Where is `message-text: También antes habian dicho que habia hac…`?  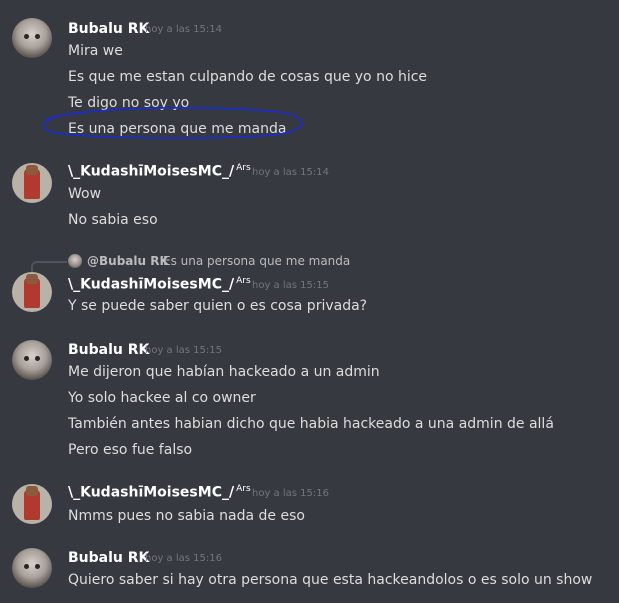
message-text: También antes habian dicho que habia hac… is located at coordinates (311, 424).